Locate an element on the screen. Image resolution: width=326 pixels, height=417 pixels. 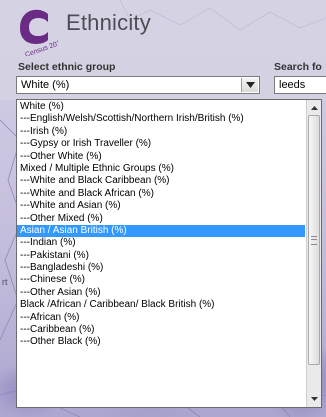
selected-value: White (%) is located at coordinates (45, 85).